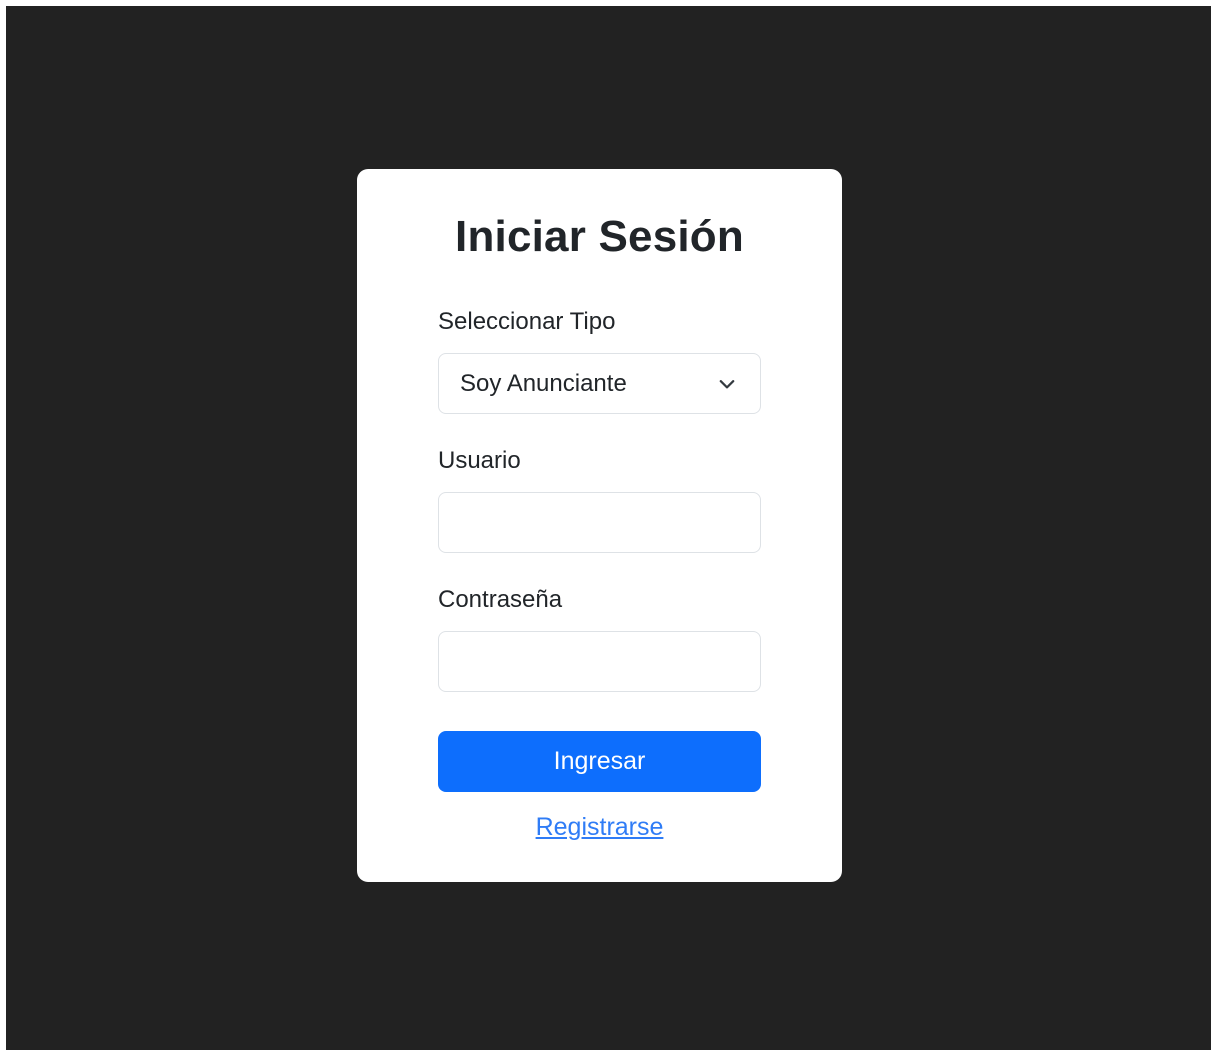  I want to click on user-input, so click(599, 522).